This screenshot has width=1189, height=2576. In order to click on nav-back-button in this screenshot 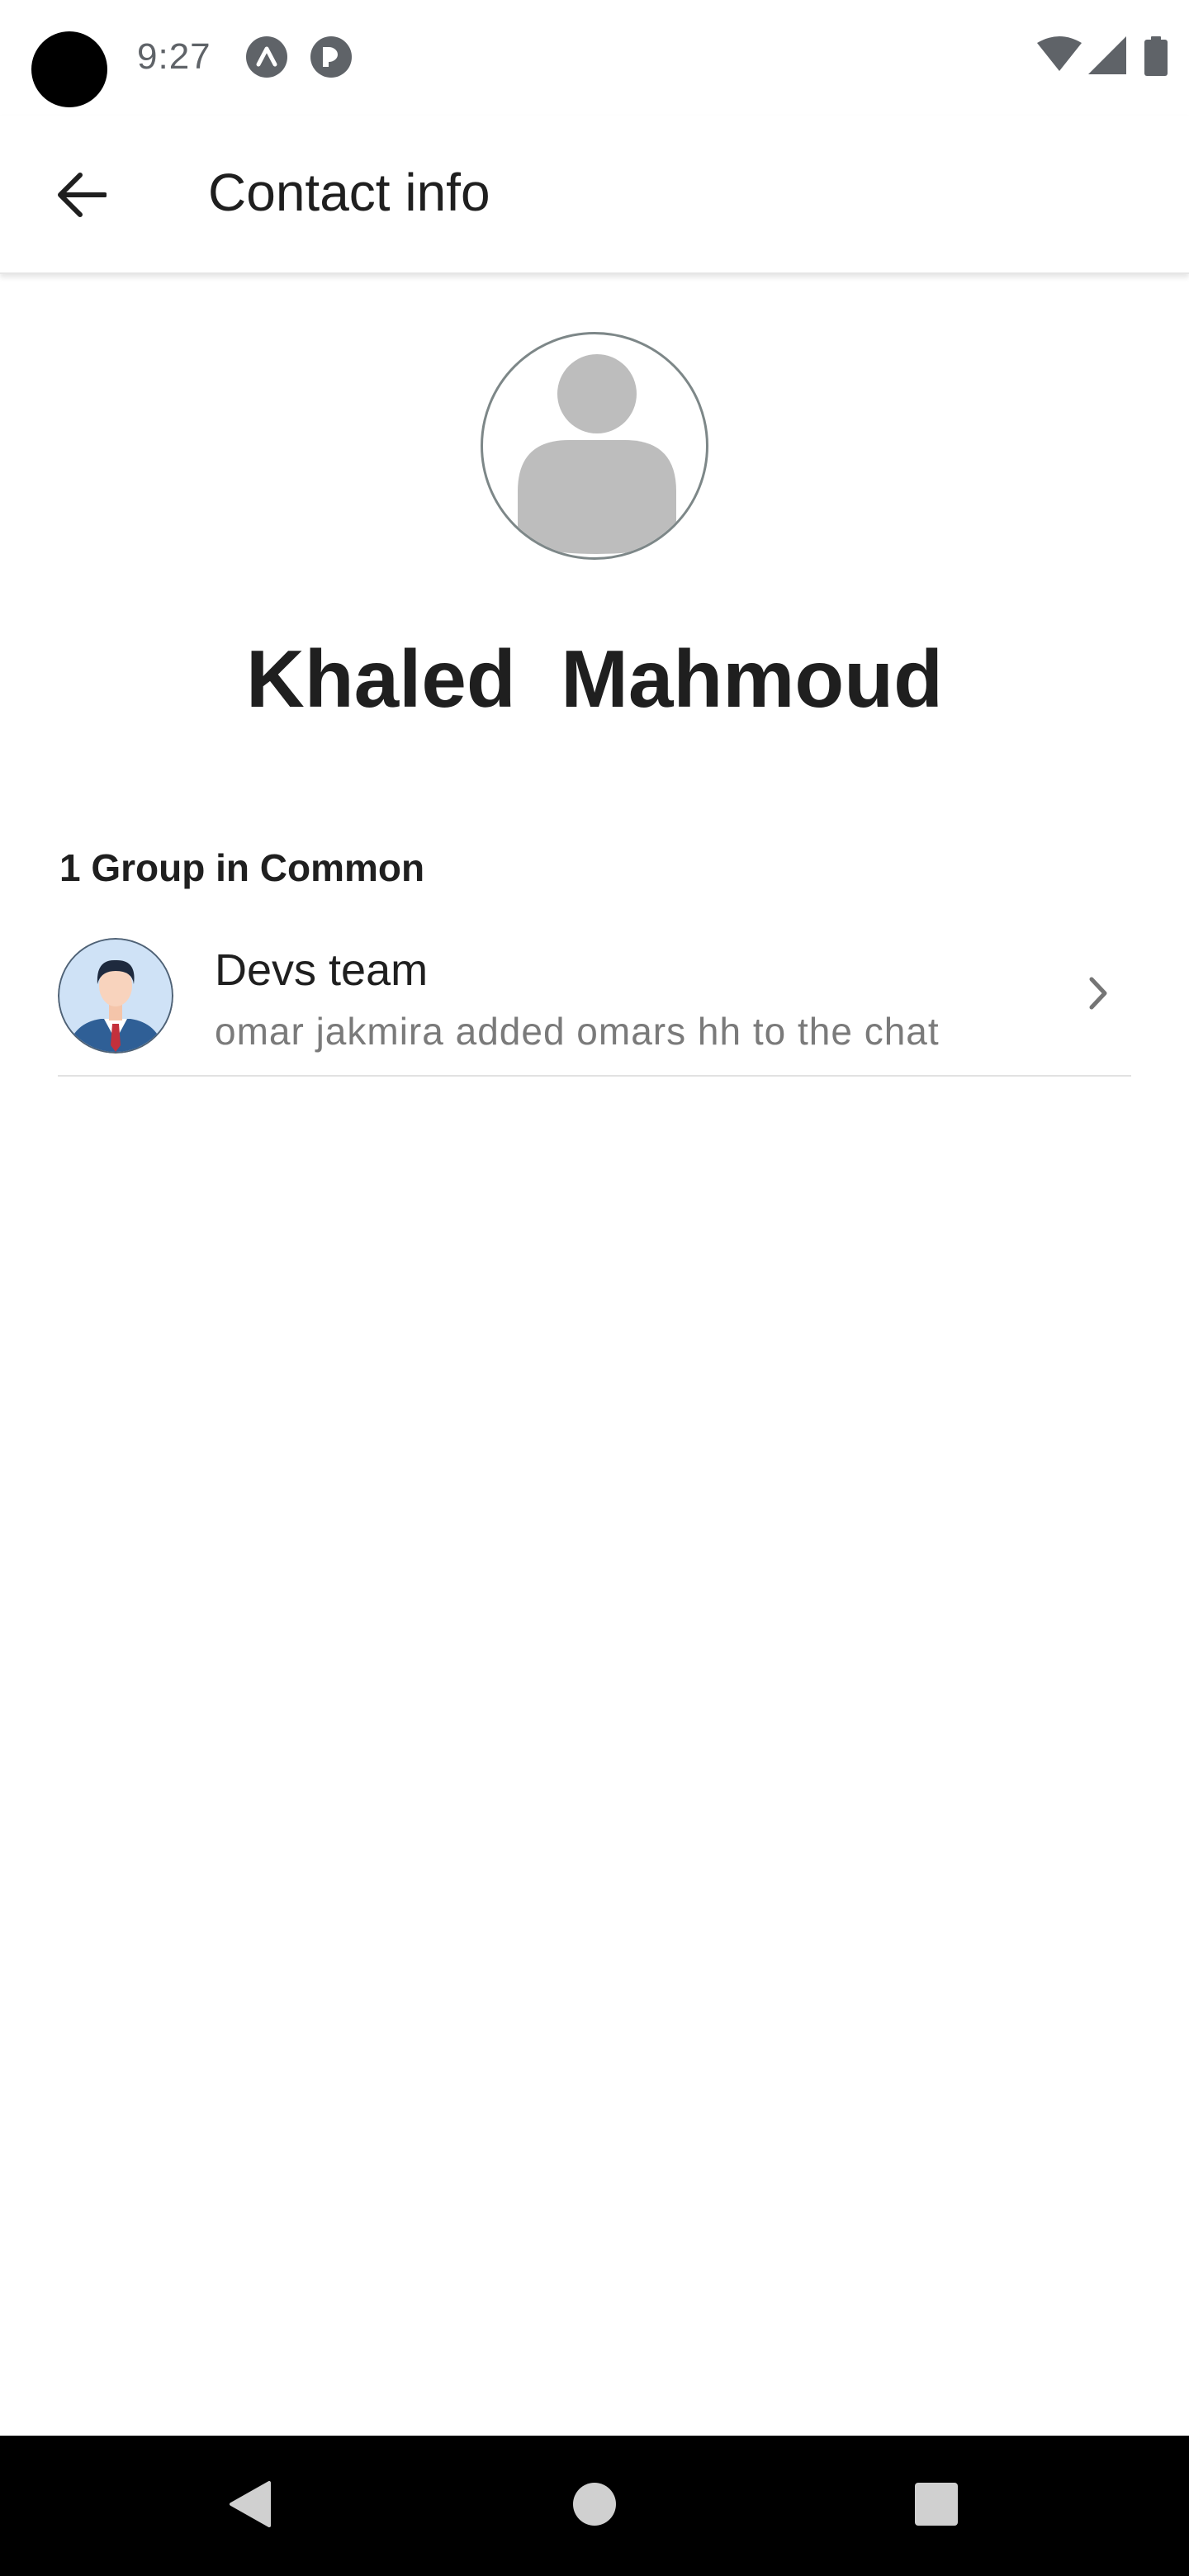, I will do `click(249, 2506)`.